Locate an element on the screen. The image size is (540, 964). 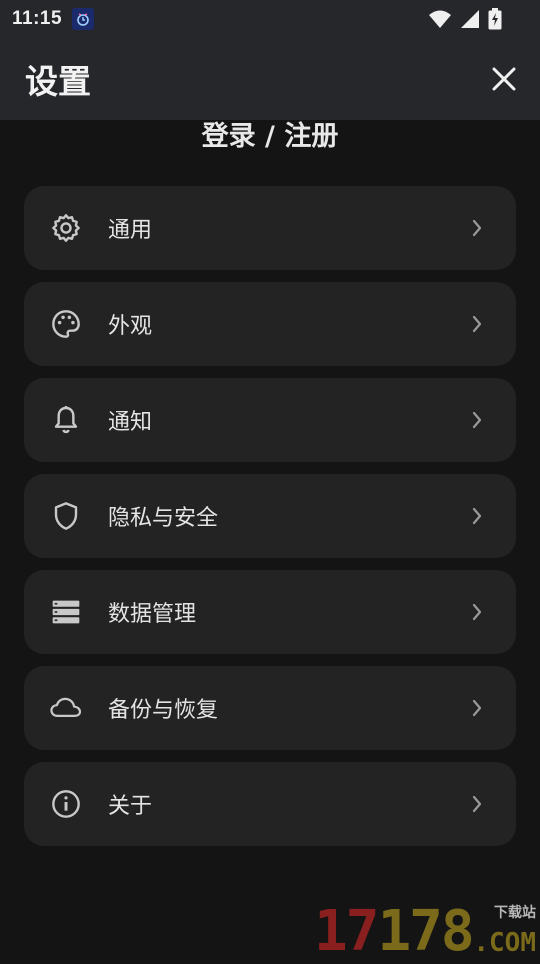
watermark-logo: 17178 下载站 .COM is located at coordinates (425, 929).